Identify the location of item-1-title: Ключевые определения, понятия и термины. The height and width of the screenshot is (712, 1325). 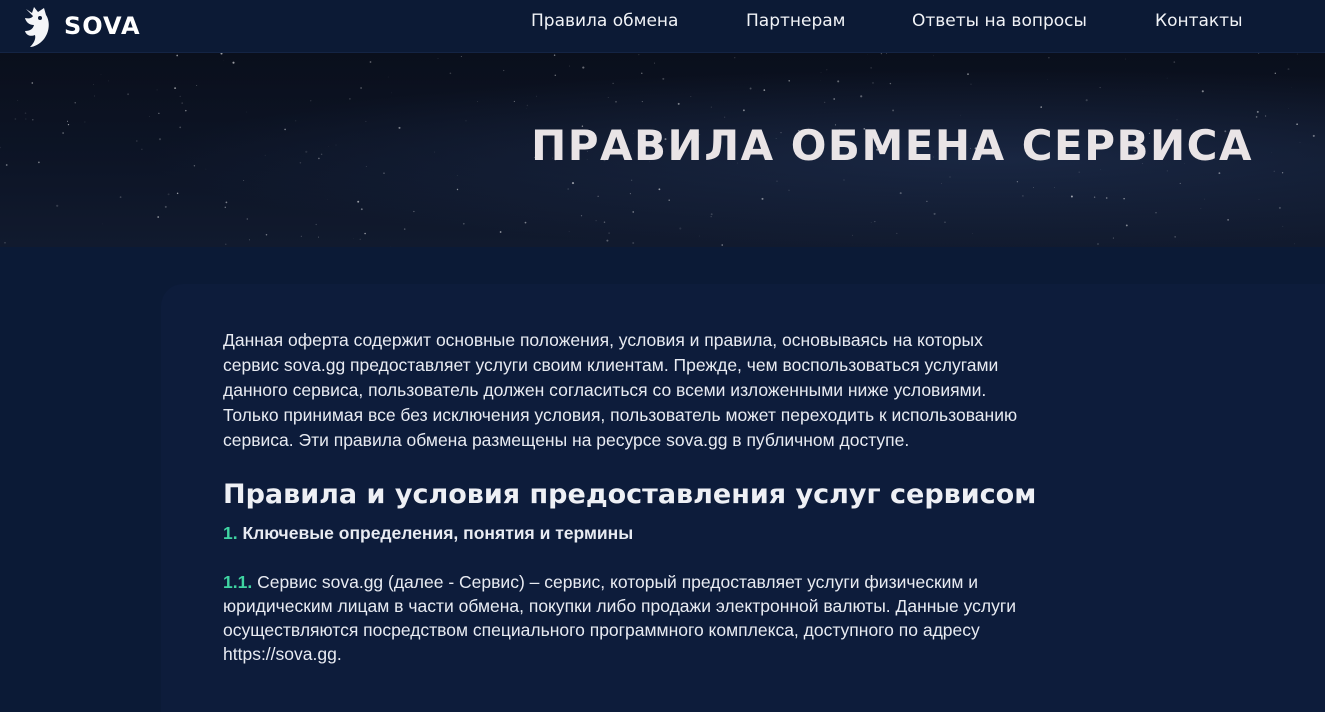
(438, 533).